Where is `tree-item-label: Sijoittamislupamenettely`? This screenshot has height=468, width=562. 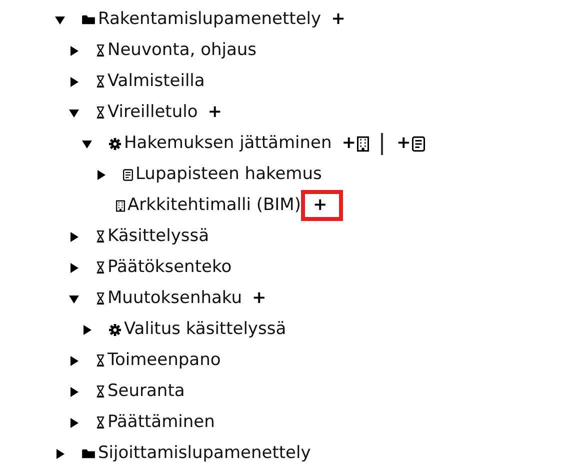
tree-item-label: Sijoittamislupamenettely is located at coordinates (204, 453).